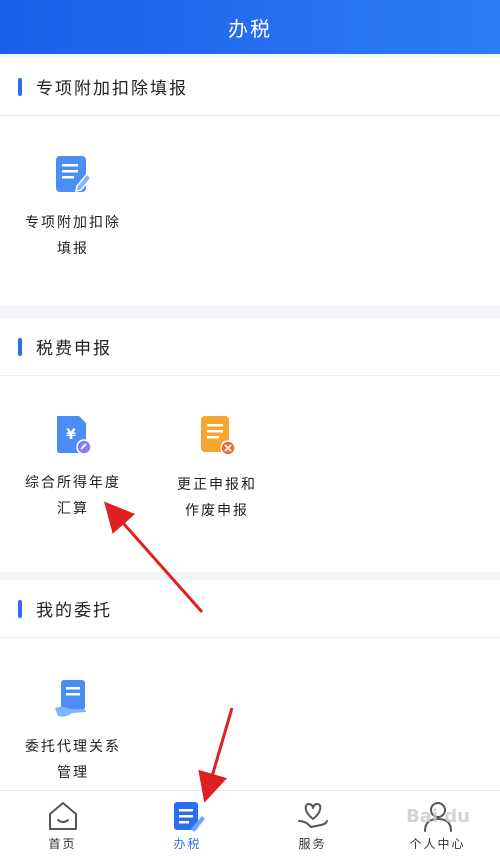 The image size is (500, 856). I want to click on hand-heart-icon, so click(312, 816).